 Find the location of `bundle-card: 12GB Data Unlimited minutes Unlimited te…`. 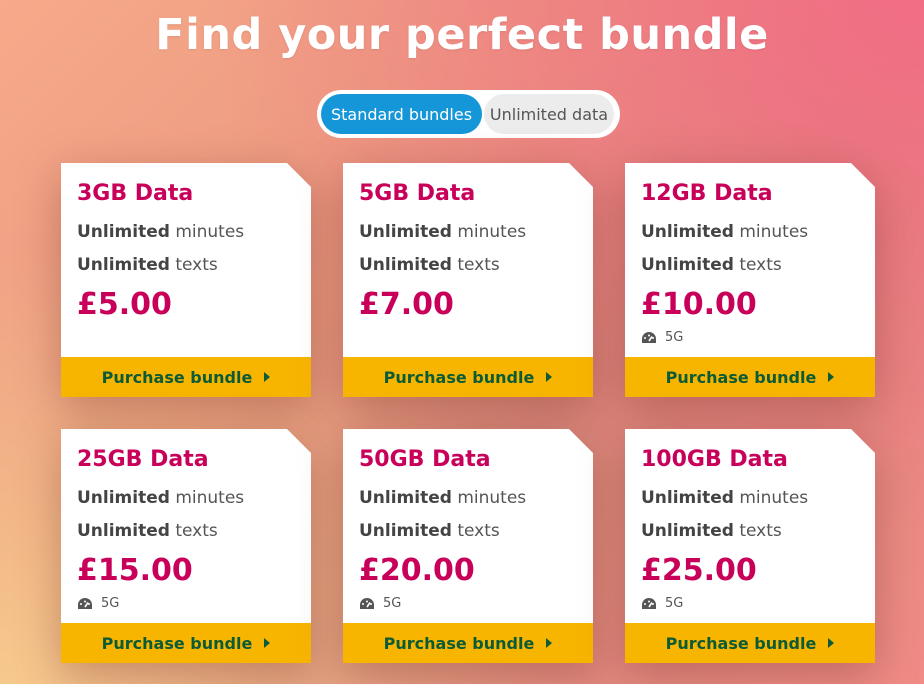

bundle-card: 12GB Data Unlimited minutes Unlimited te… is located at coordinates (750, 280).